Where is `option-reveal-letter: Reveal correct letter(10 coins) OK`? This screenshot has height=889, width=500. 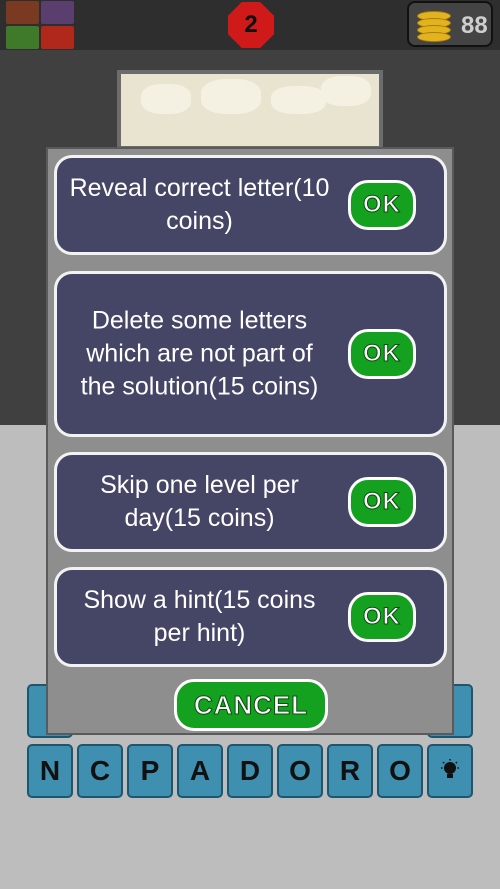
option-reveal-letter: Reveal correct letter(10 coins) OK is located at coordinates (250, 205).